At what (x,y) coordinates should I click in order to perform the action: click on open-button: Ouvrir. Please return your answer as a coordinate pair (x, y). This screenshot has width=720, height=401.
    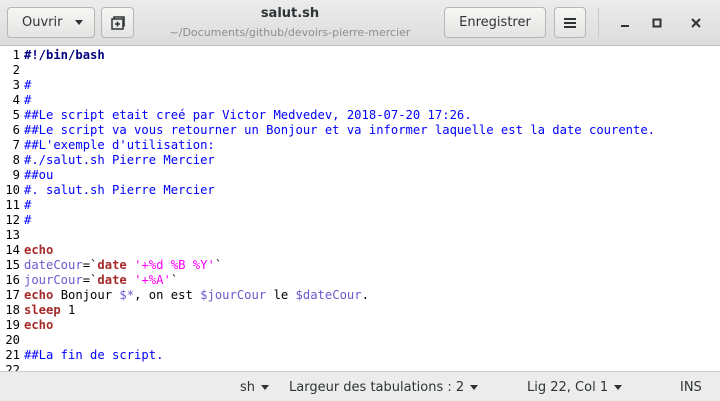
    Looking at the image, I should click on (51, 22).